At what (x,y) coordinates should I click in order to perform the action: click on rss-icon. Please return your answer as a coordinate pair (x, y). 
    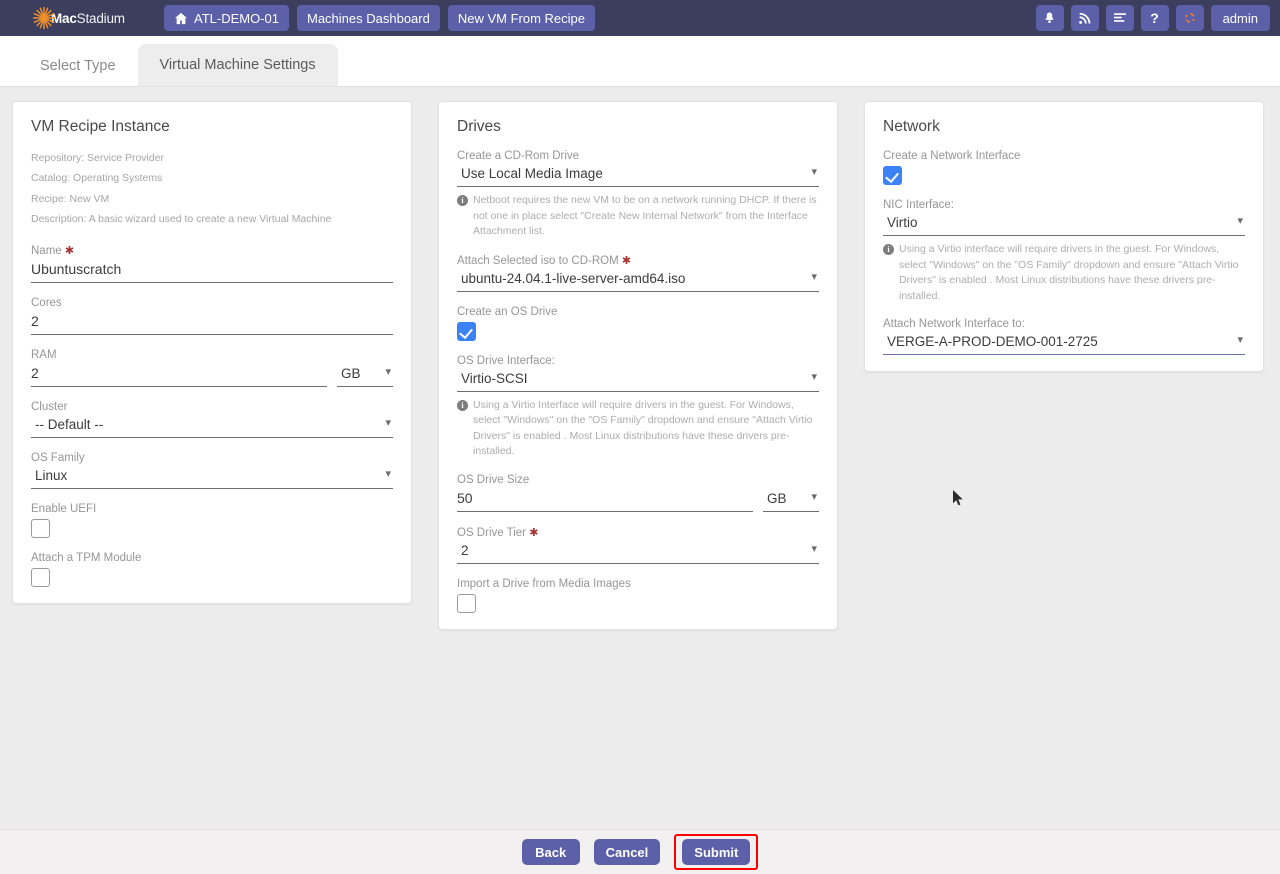
    Looking at the image, I should click on (1084, 18).